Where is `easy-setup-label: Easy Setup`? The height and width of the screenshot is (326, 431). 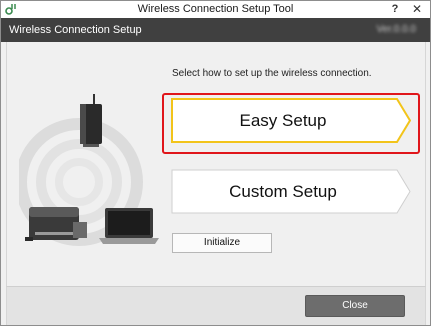
easy-setup-label: Easy Setup is located at coordinates (283, 120).